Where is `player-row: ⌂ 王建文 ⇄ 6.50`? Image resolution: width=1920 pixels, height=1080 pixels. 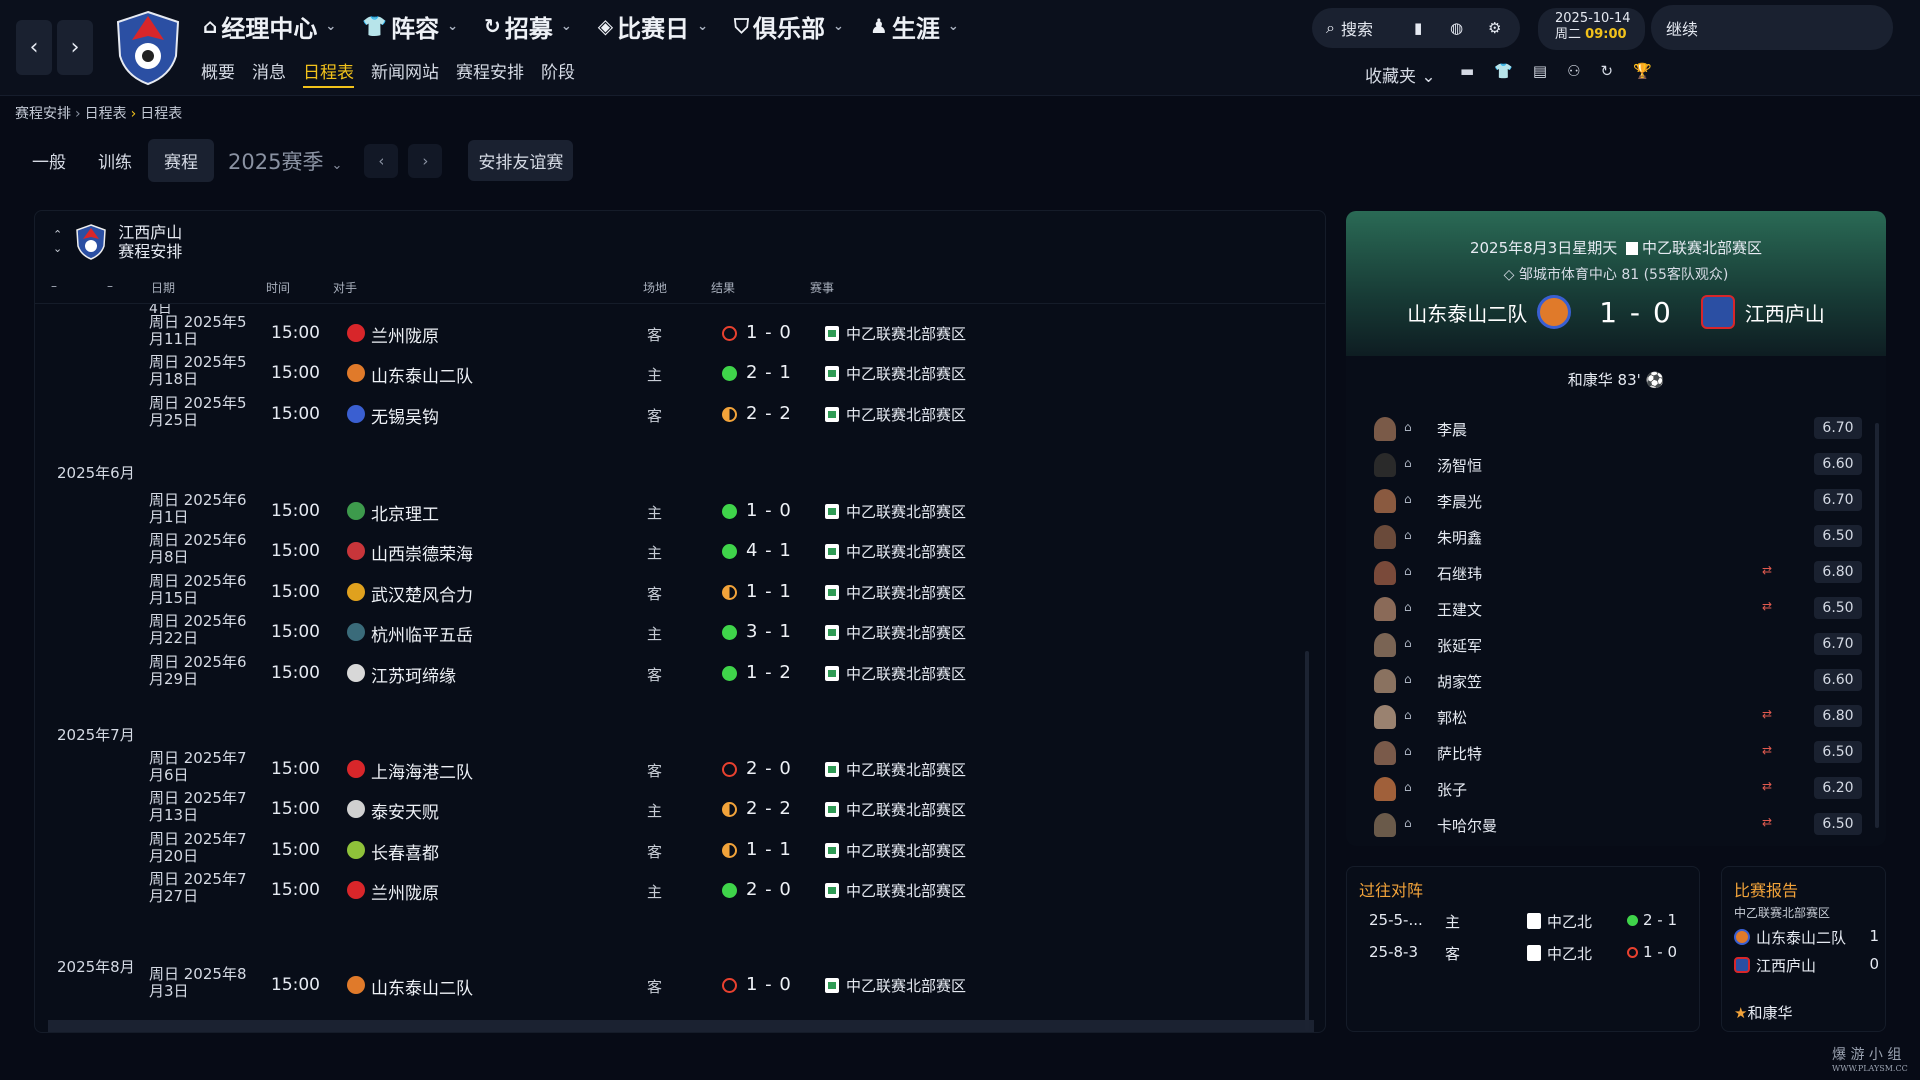 player-row: ⌂ 王建文 ⇄ 6.50 is located at coordinates (1618, 609).